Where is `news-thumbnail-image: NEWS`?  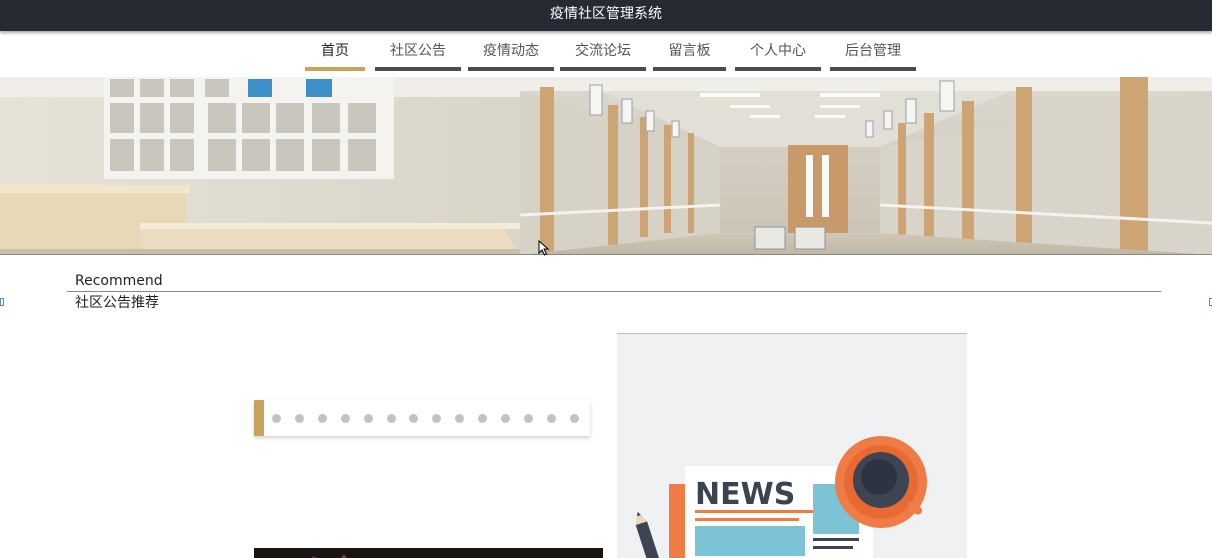 news-thumbnail-image: NEWS is located at coordinates (792, 445).